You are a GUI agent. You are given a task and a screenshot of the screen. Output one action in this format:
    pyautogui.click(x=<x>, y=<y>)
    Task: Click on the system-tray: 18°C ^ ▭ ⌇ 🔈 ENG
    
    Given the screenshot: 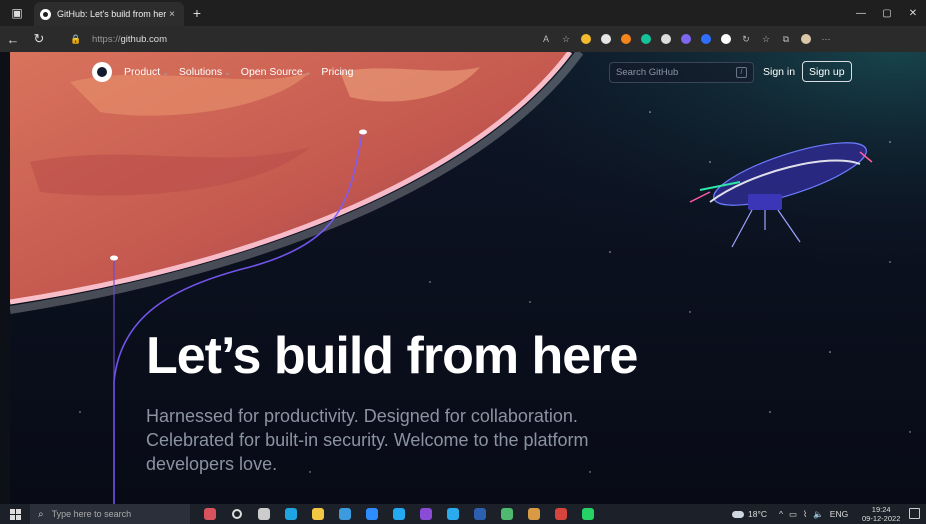 What is the action you would take?
    pyautogui.click(x=793, y=514)
    